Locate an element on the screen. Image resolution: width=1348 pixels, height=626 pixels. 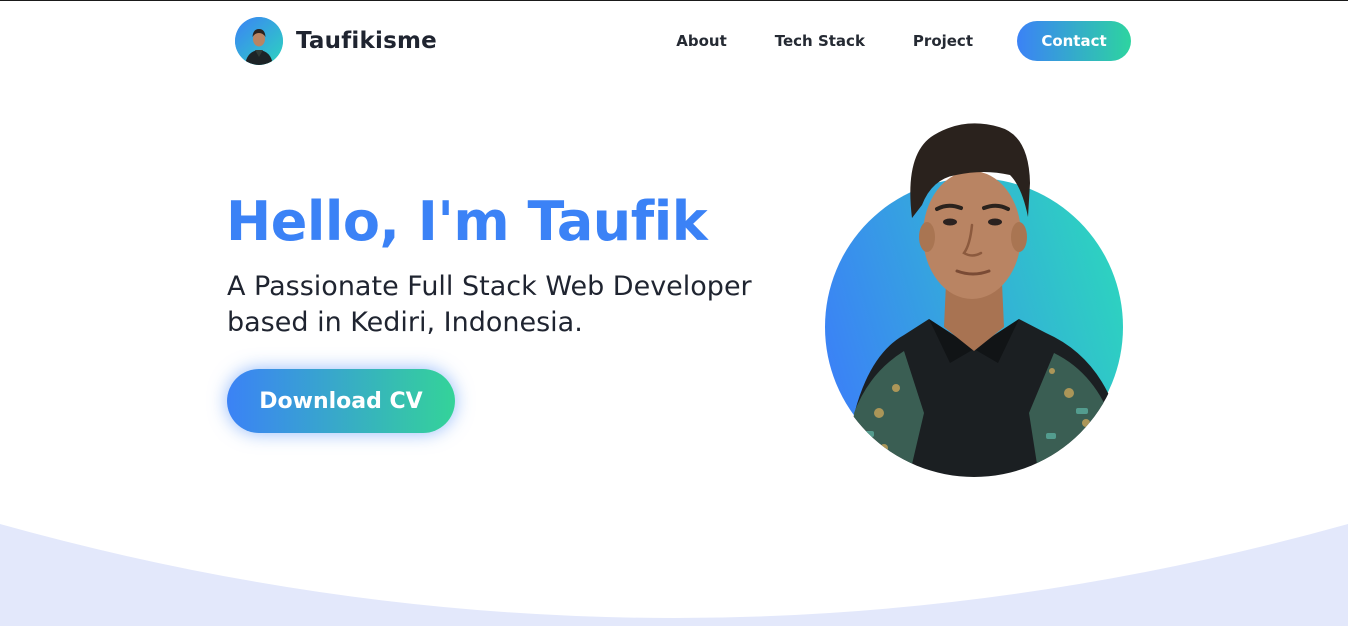
nav-link-project: Project is located at coordinates (943, 41).